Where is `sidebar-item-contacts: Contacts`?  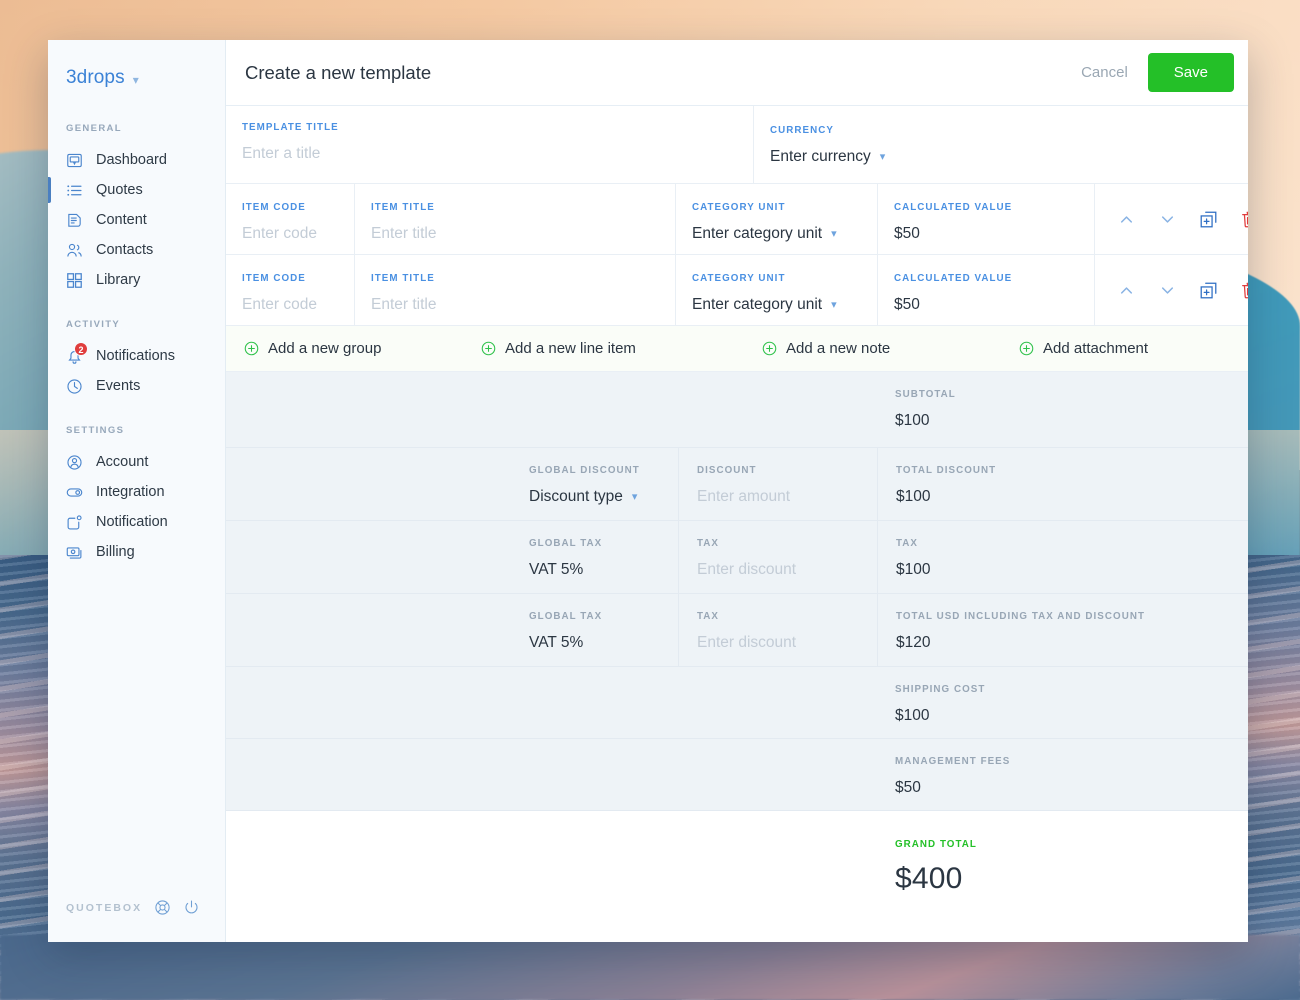
sidebar-item-contacts: Contacts is located at coordinates (136, 250).